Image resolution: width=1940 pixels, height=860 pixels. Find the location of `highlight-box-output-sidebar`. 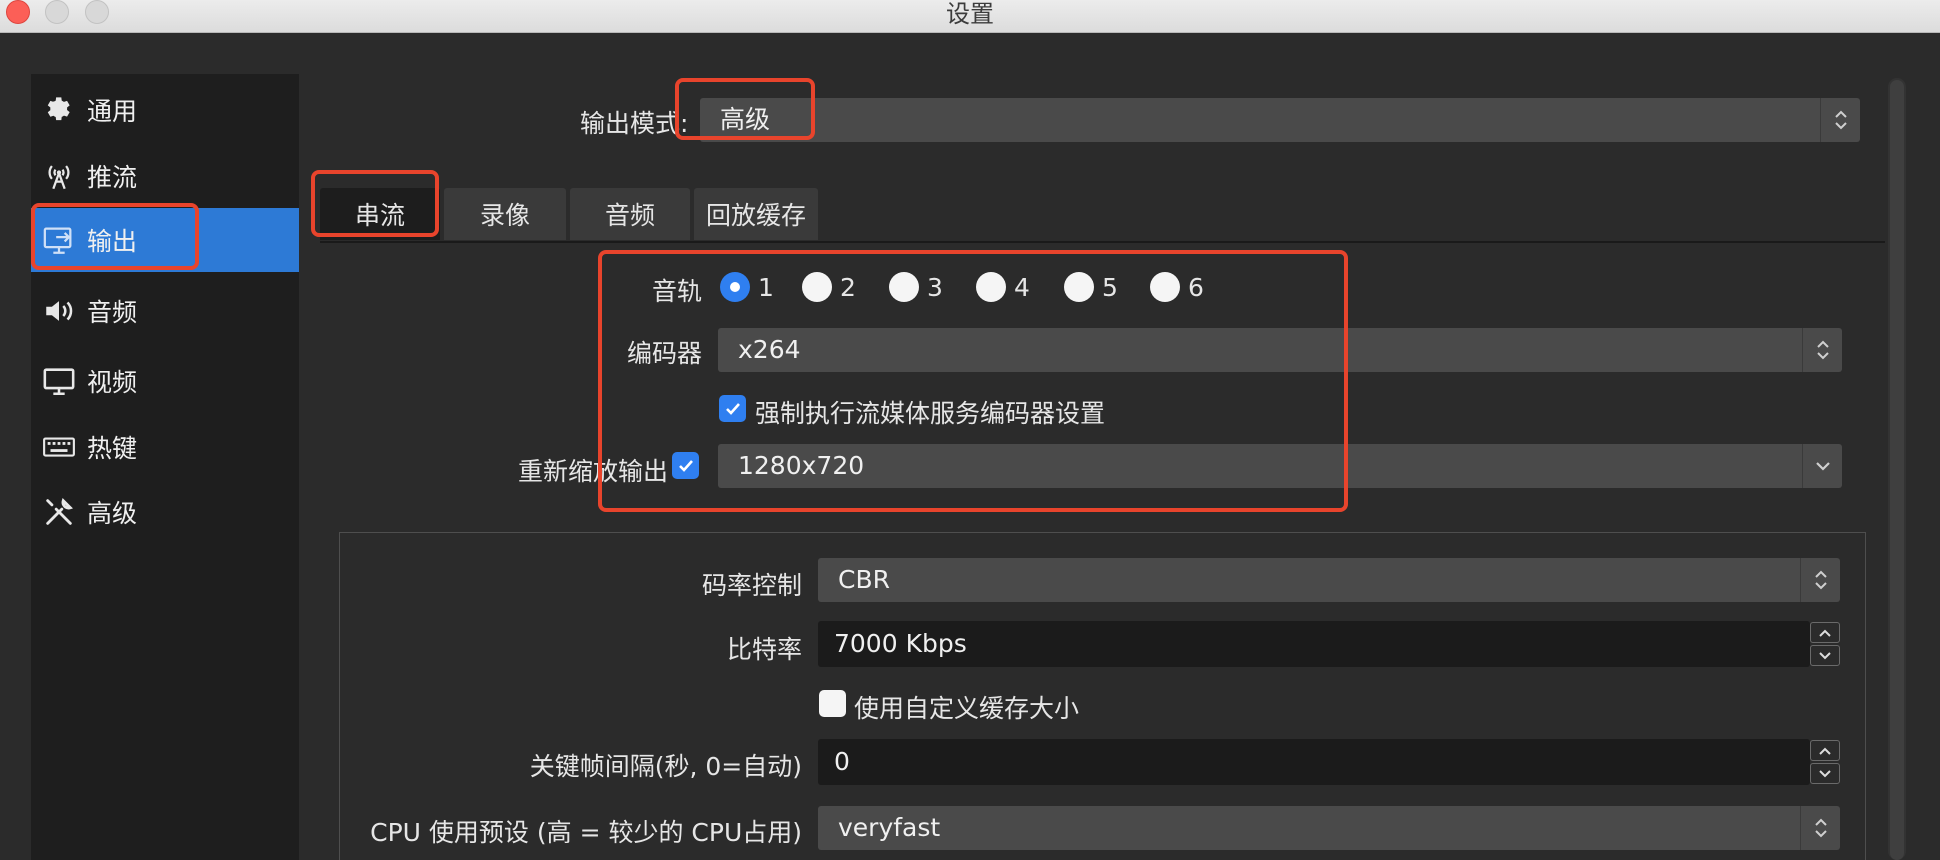

highlight-box-output-sidebar is located at coordinates (115, 236).